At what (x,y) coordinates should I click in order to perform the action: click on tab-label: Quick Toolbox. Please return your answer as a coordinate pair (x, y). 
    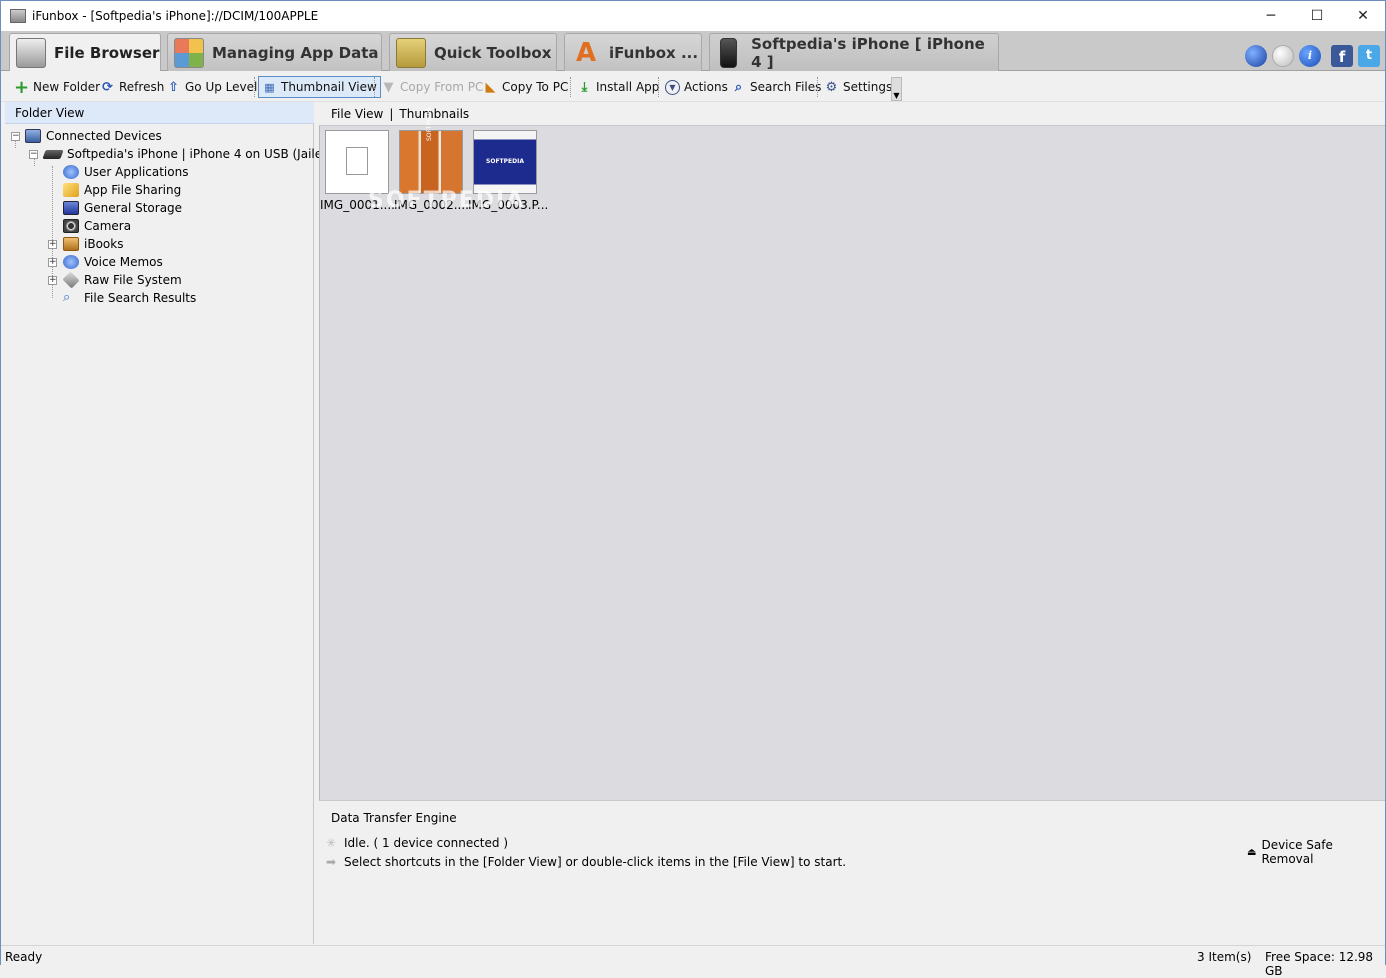
    Looking at the image, I should click on (493, 52).